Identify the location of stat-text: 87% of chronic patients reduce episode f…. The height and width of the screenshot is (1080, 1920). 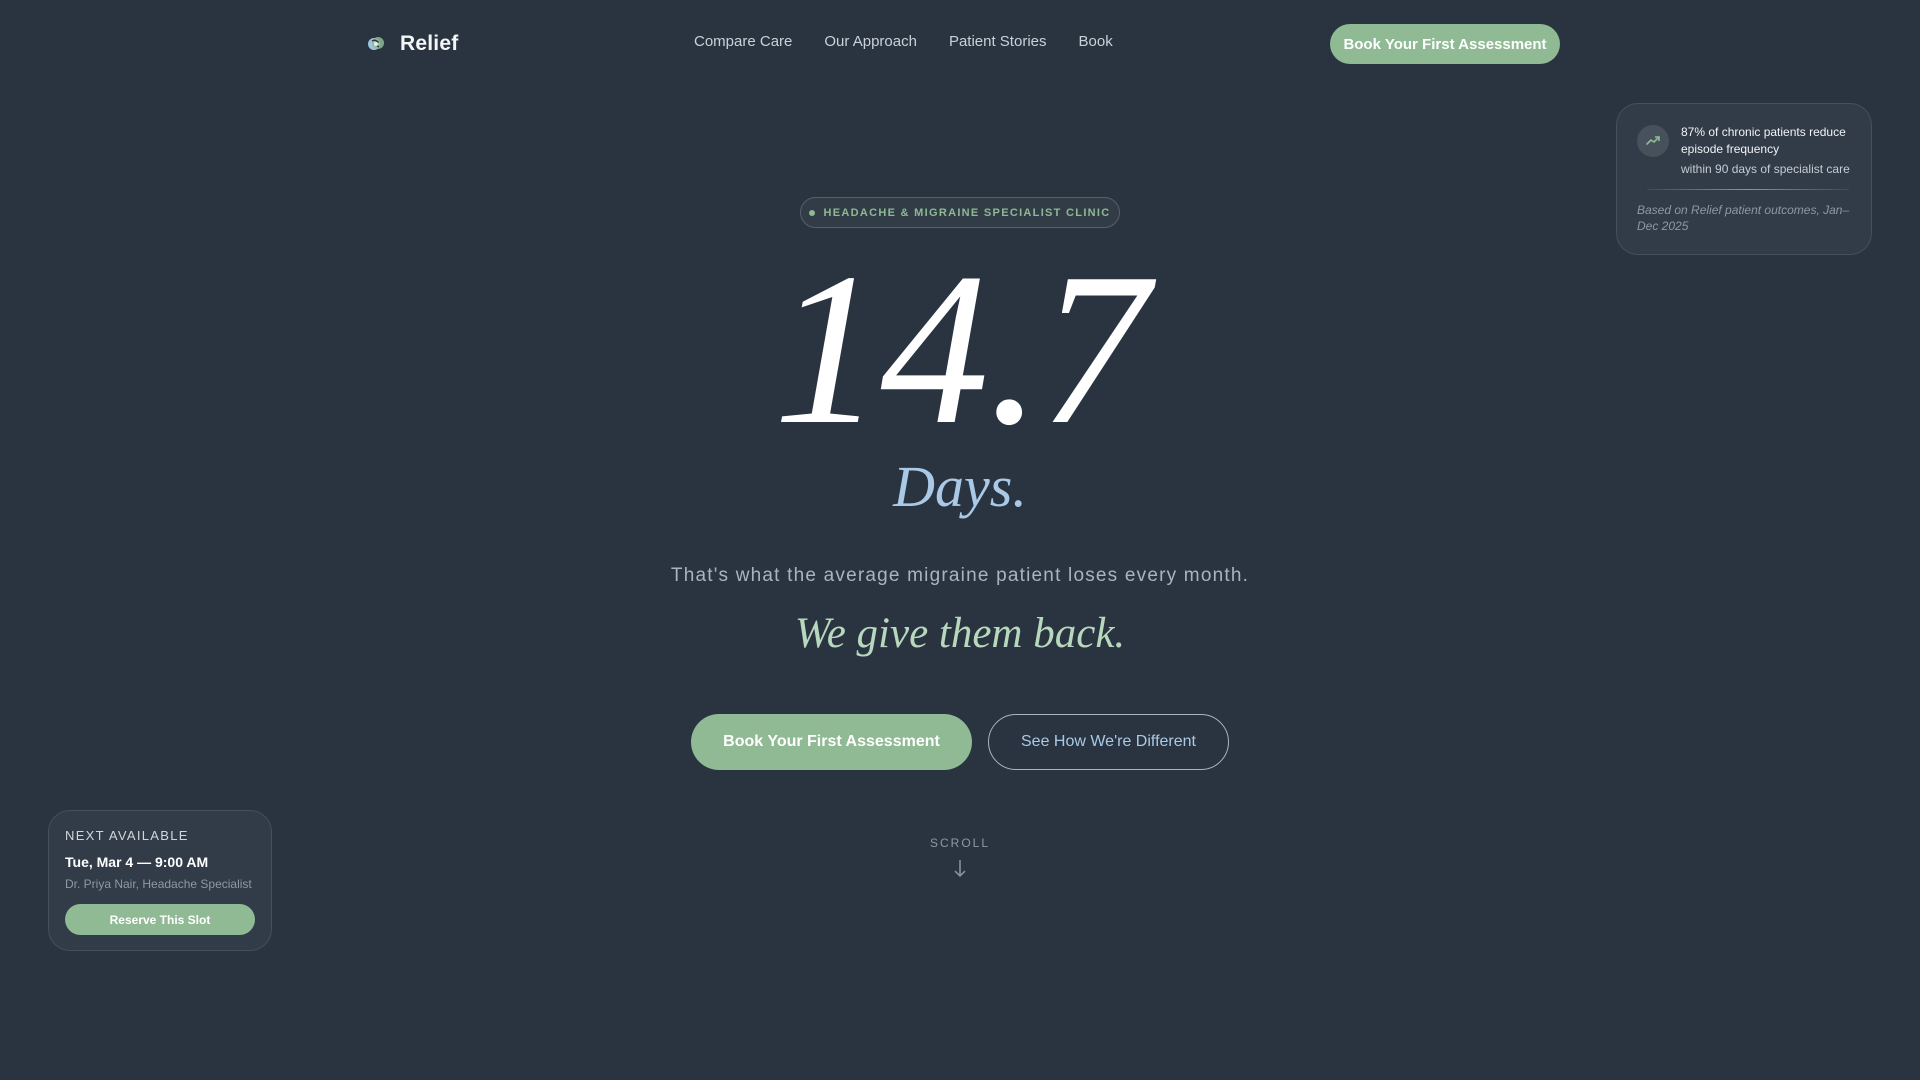
(1769, 151).